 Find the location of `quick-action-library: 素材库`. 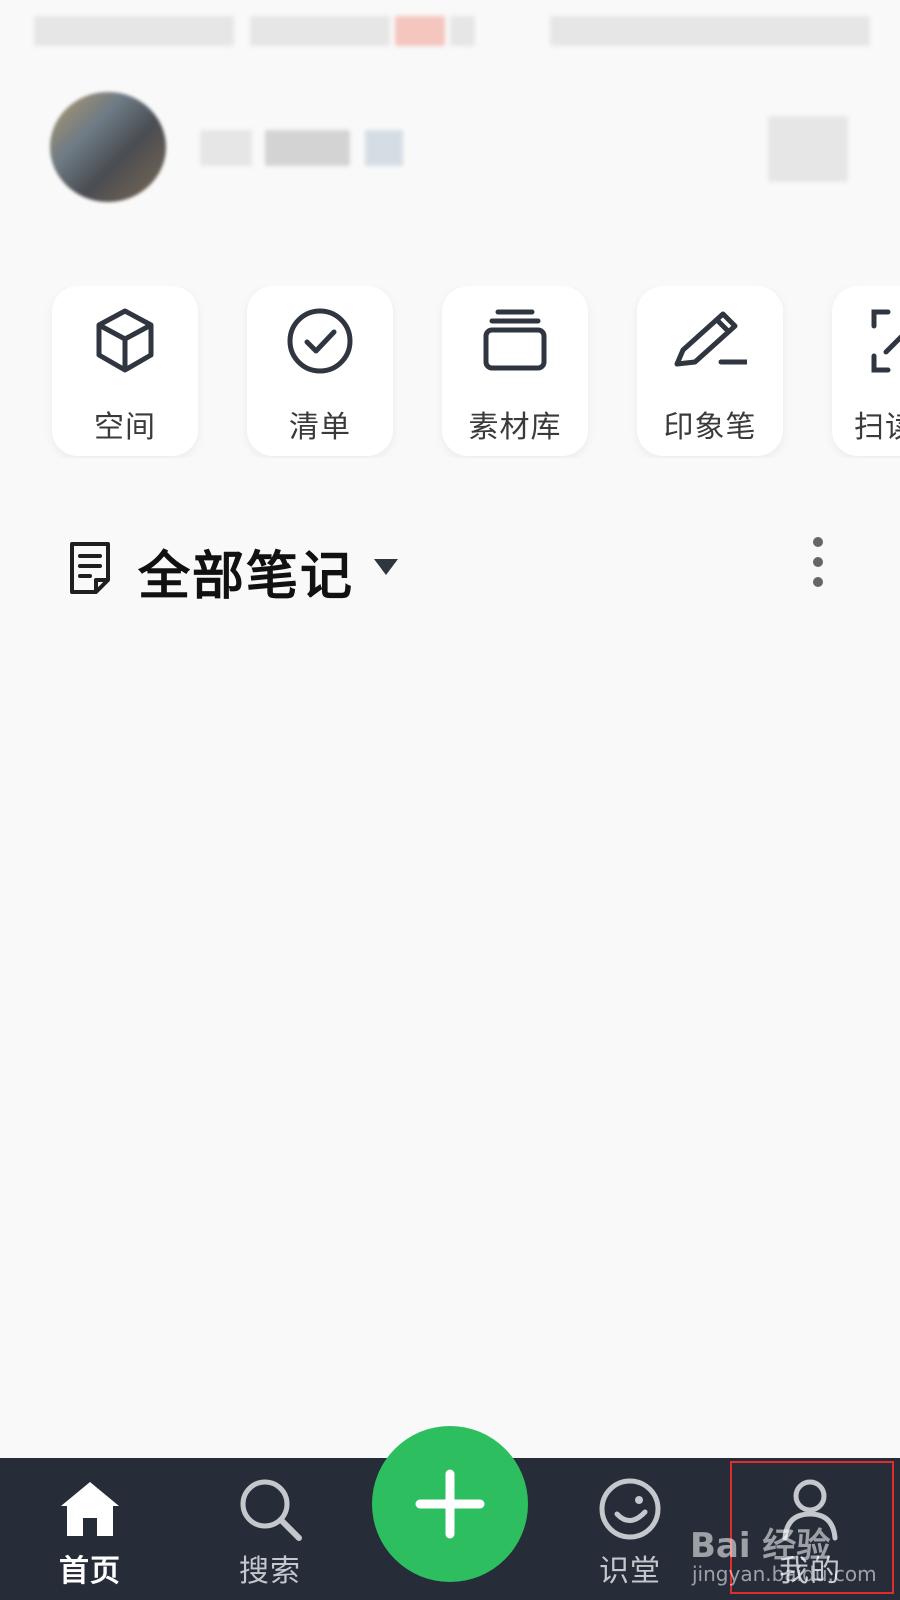

quick-action-library: 素材库 is located at coordinates (515, 371).